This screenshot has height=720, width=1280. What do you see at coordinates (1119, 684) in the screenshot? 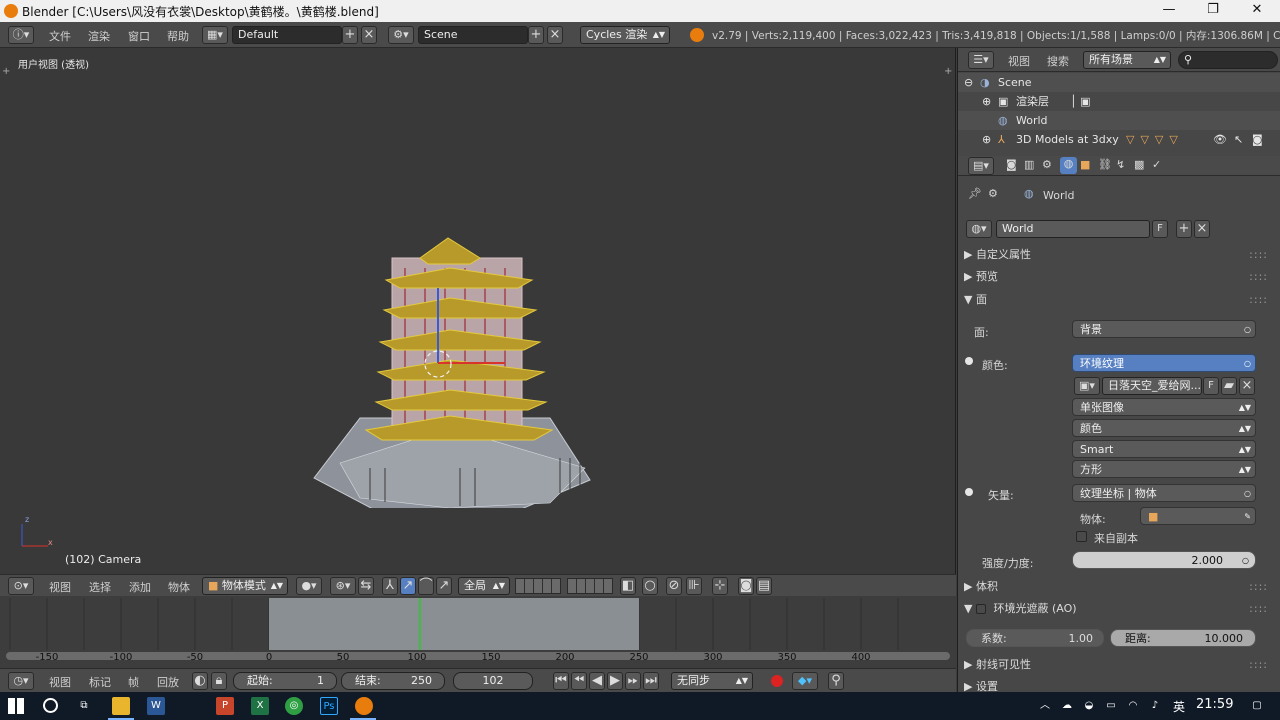
I see `panel-settings: ▶ 设置` at bounding box center [1119, 684].